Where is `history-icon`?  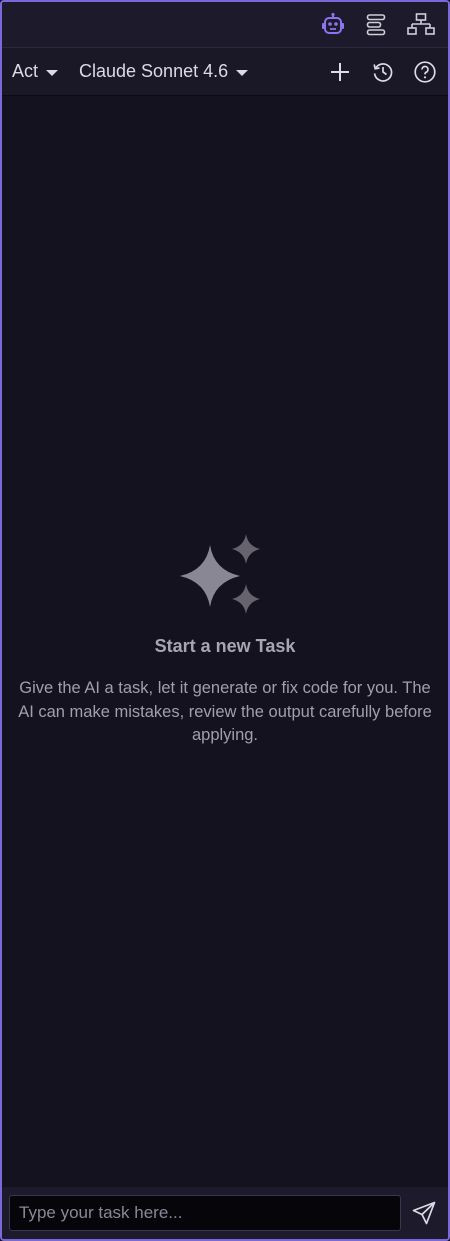 history-icon is located at coordinates (383, 72).